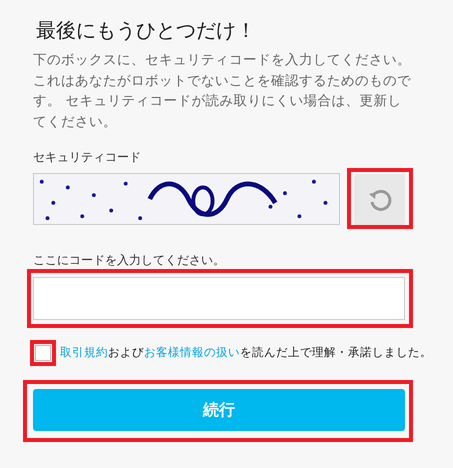 The image size is (453, 468). I want to click on field-label: セキュリティコード, so click(87, 157).